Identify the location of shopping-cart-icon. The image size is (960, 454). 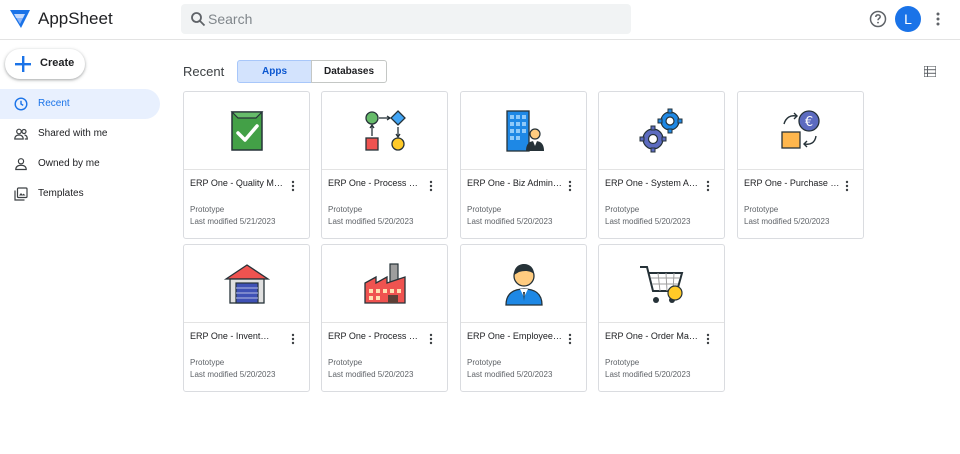
(662, 284).